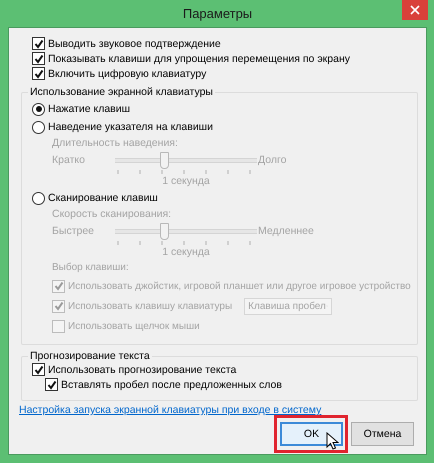  What do you see at coordinates (382, 434) in the screenshot?
I see `cancel-button: Отмена` at bounding box center [382, 434].